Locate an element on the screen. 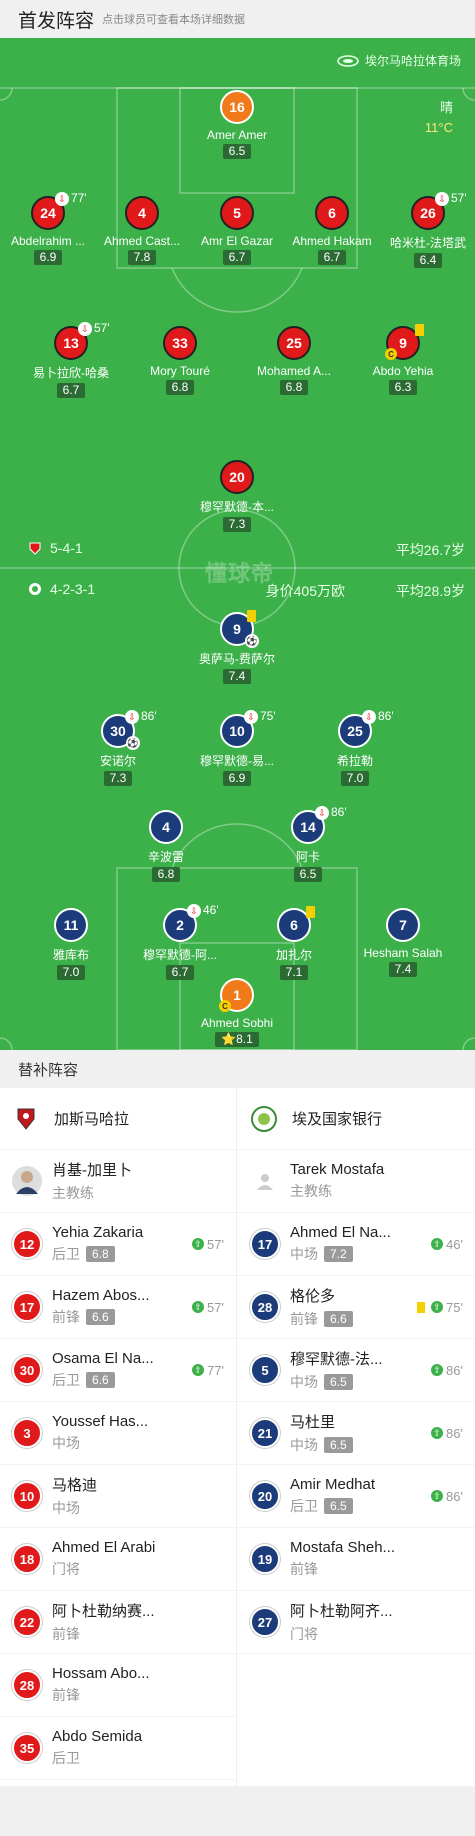  coach-name: 肖基-加里卜 is located at coordinates (92, 1170).